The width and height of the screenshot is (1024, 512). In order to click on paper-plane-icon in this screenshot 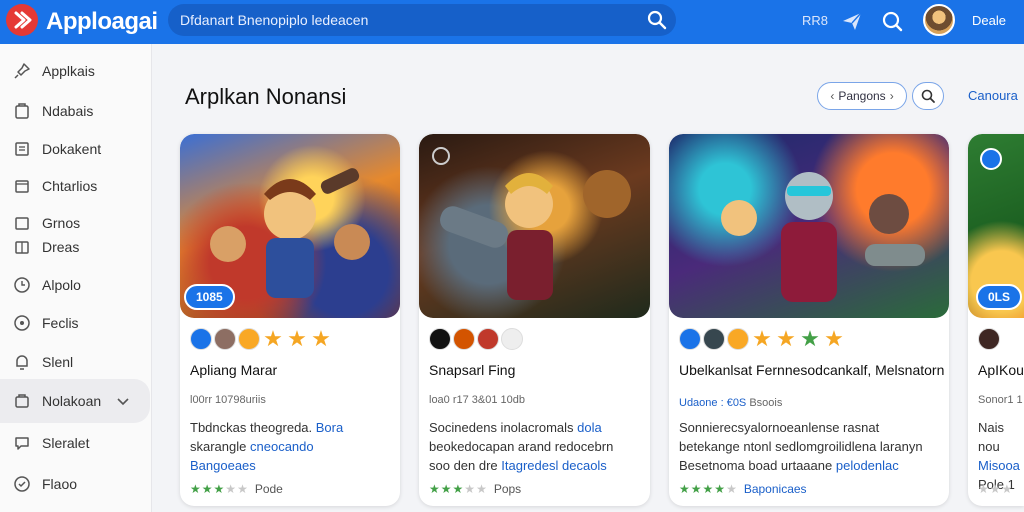, I will do `click(852, 21)`.